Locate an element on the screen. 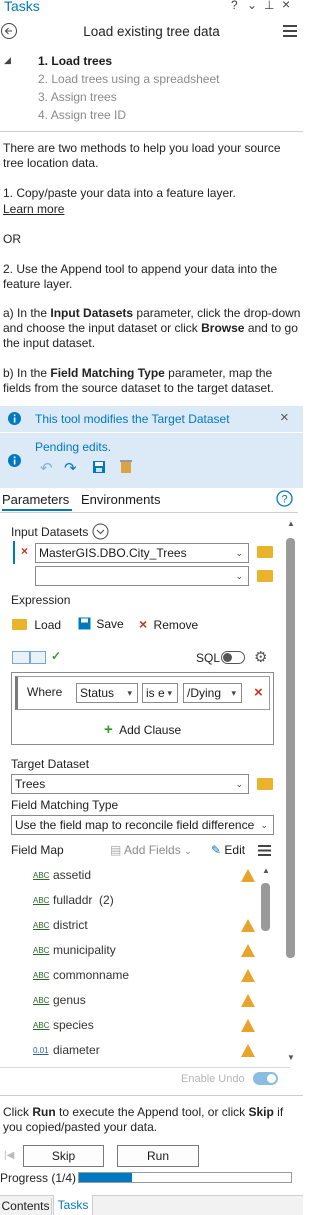 This screenshot has width=320, height=1215. input-dataset-field-2: ⌄ is located at coordinates (142, 576).